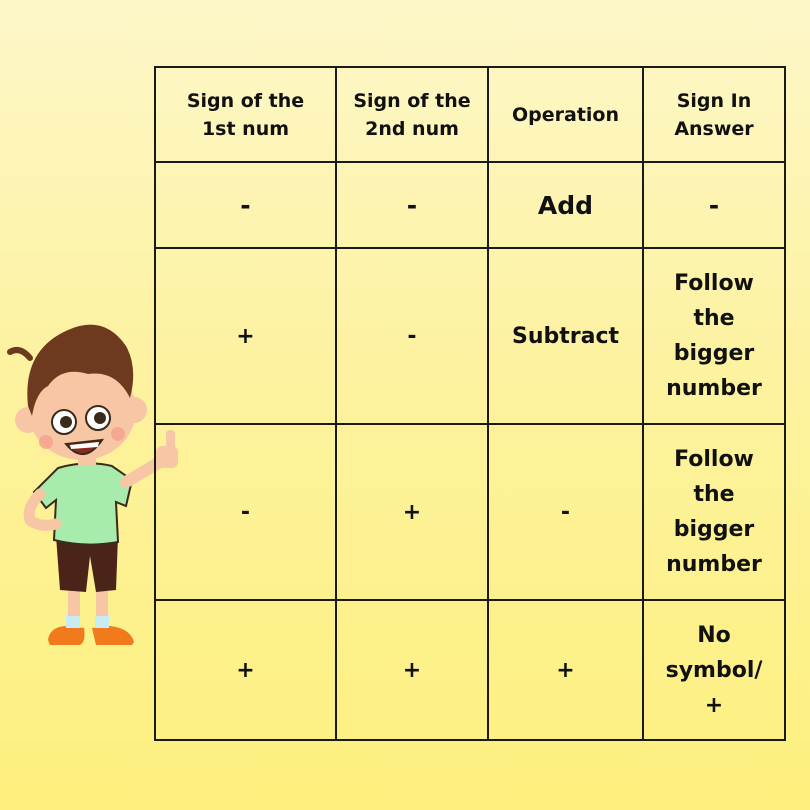 The height and width of the screenshot is (810, 810). I want to click on header-operation: Operation, so click(565, 114).